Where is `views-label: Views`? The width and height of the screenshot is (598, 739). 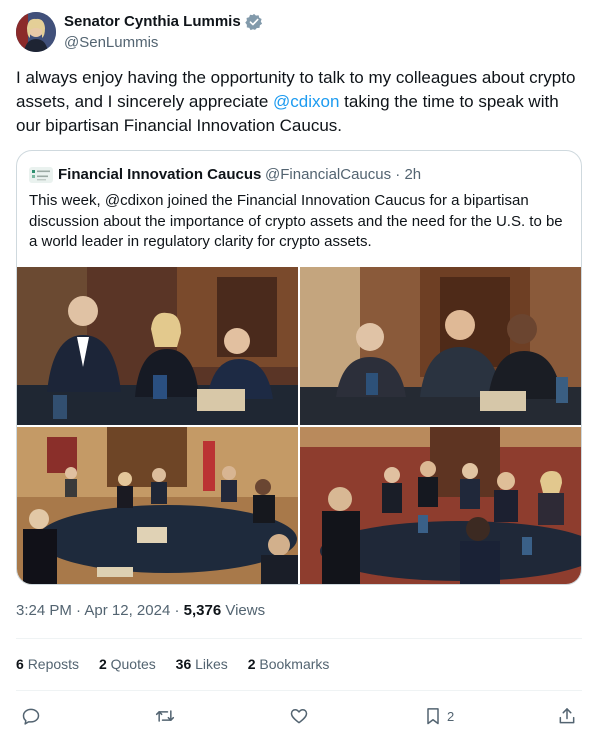 views-label: Views is located at coordinates (245, 610).